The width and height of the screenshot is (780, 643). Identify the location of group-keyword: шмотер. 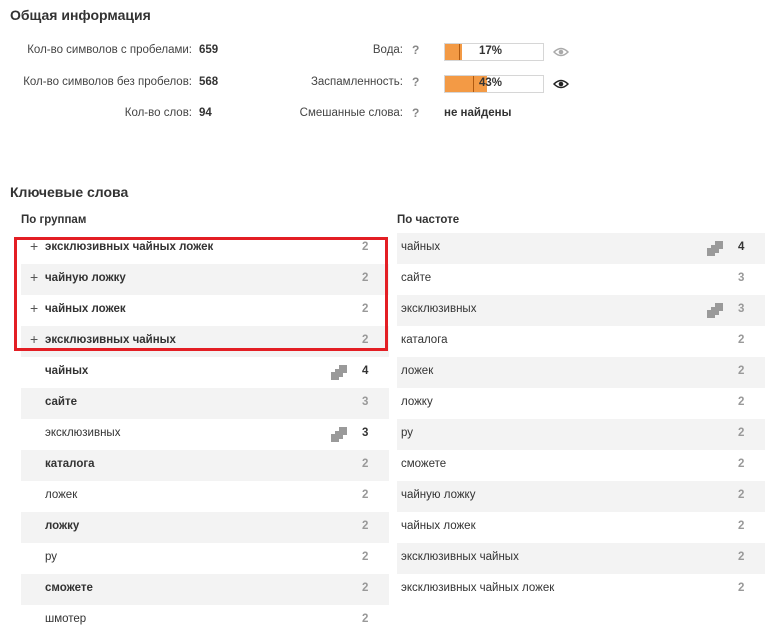
(66, 619).